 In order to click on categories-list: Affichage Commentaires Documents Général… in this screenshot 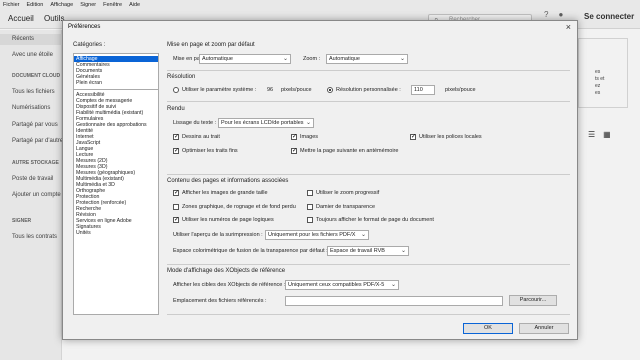, I will do `click(116, 184)`.